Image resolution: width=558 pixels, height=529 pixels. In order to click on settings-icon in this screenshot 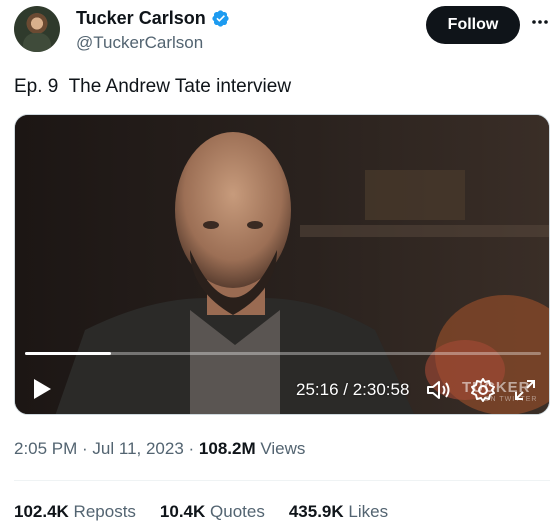, I will do `click(483, 390)`.